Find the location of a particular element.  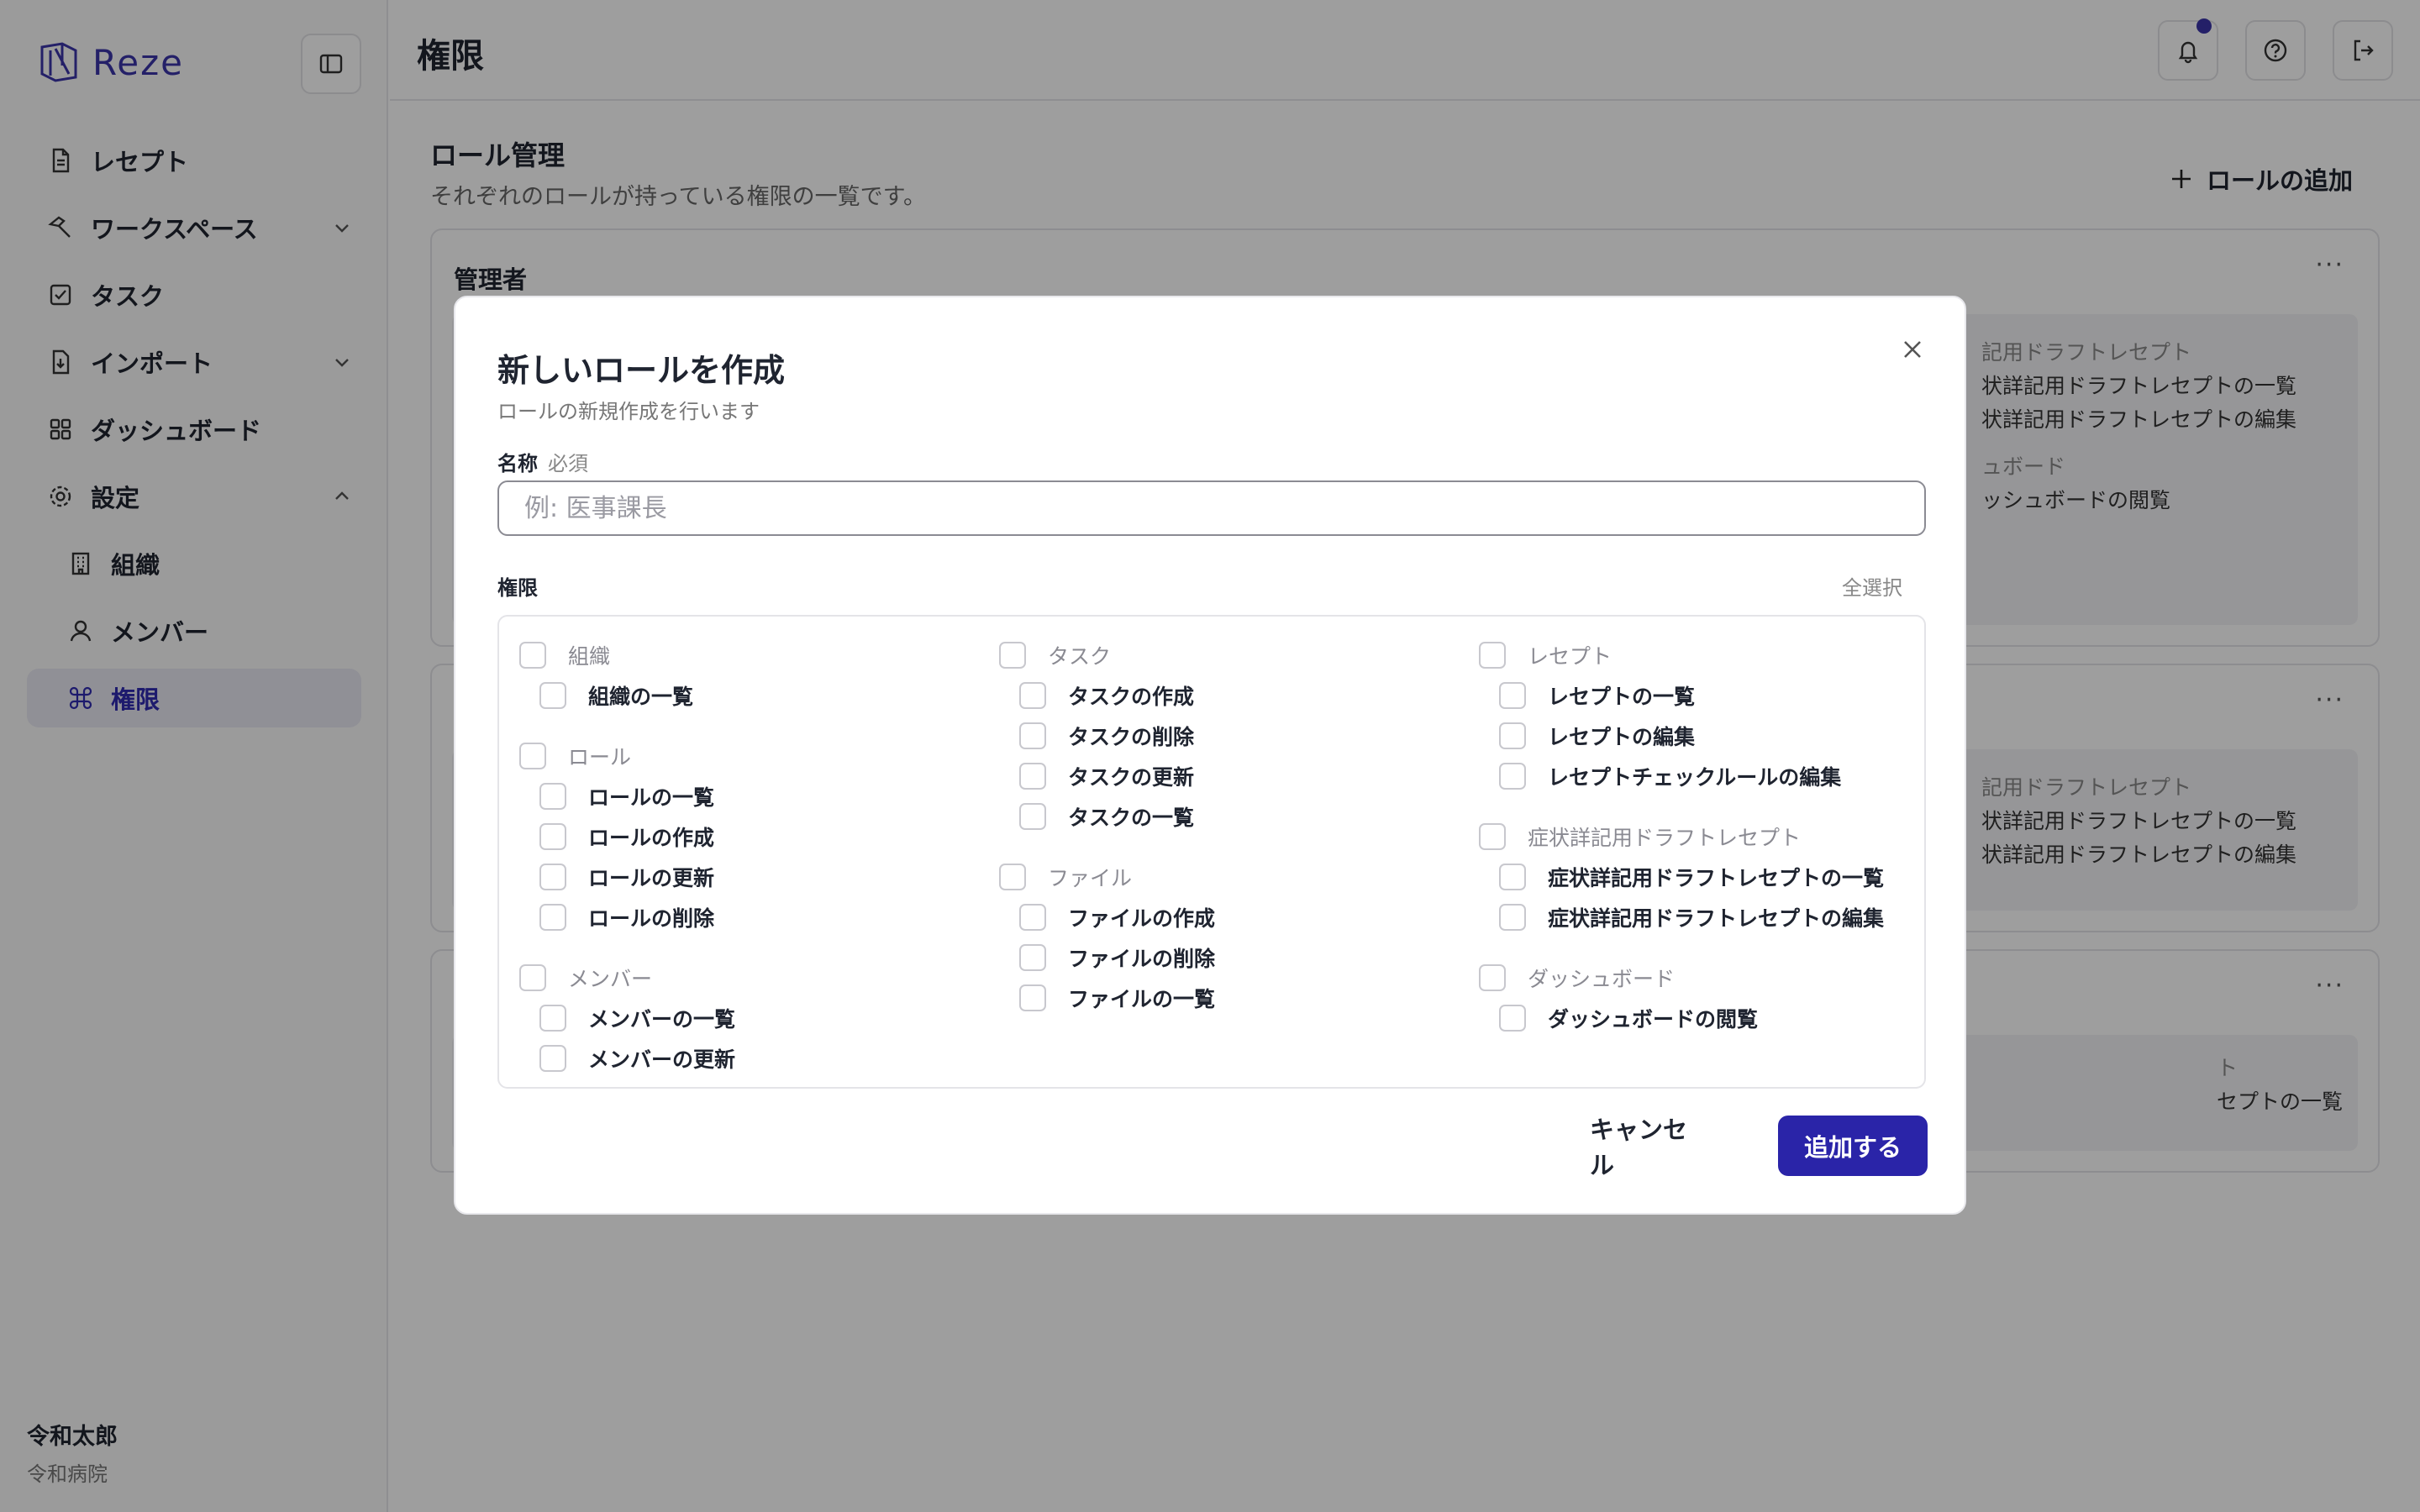

permission-group: メンバー メンバーの一覧 メンバーの更新 is located at coordinates (754, 1018).